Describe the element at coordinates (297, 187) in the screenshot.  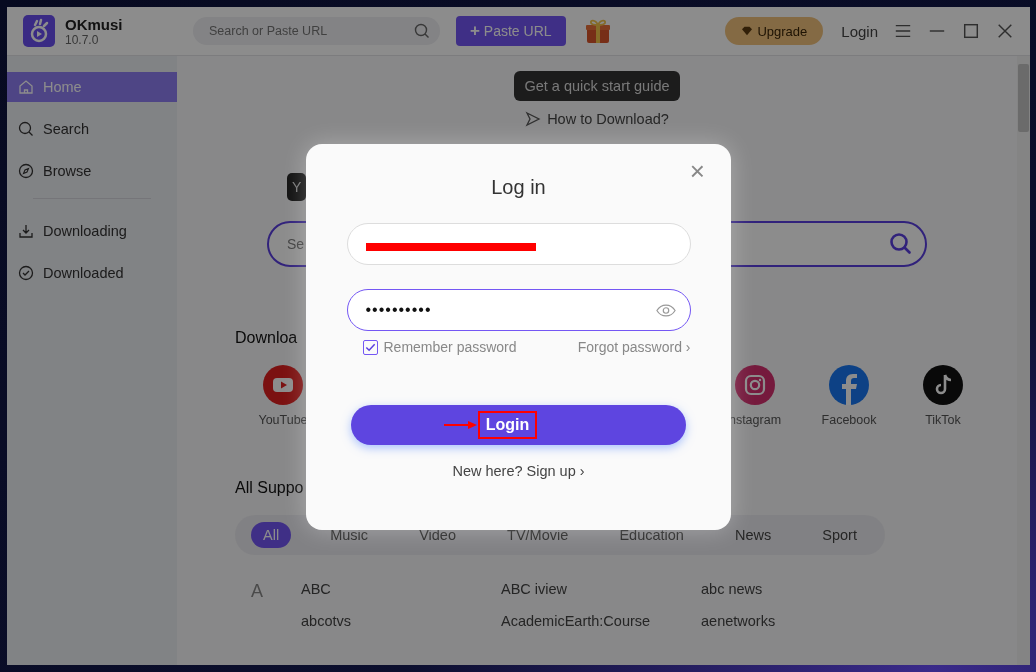
I see `tooltip: Y` at that location.